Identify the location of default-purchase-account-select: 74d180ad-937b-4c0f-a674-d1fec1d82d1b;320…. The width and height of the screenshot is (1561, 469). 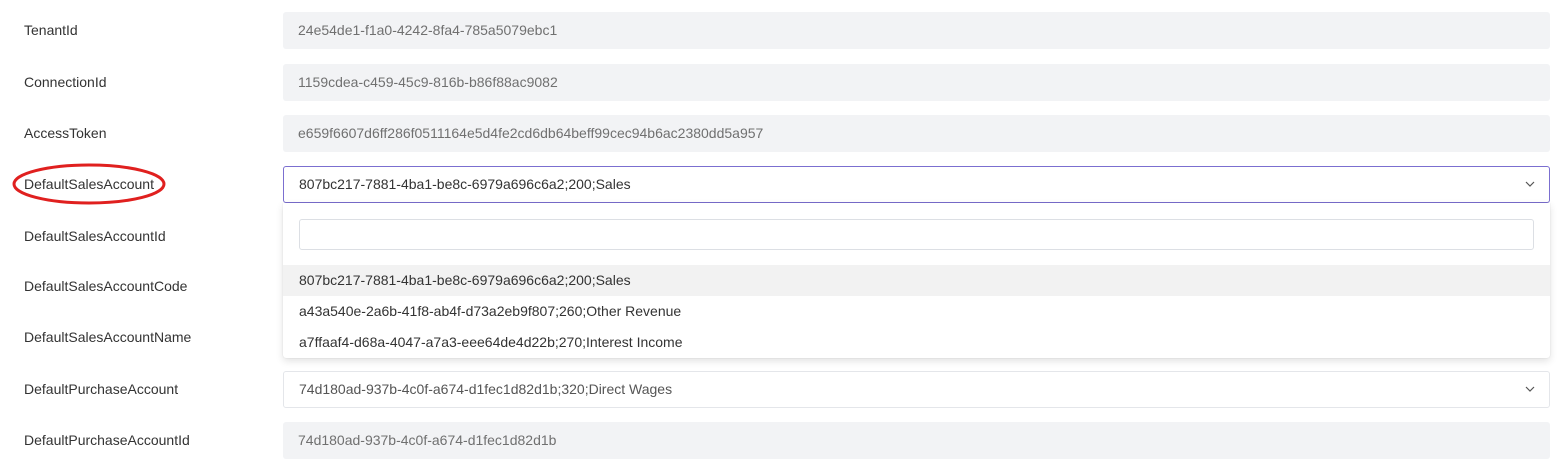
(916, 389).